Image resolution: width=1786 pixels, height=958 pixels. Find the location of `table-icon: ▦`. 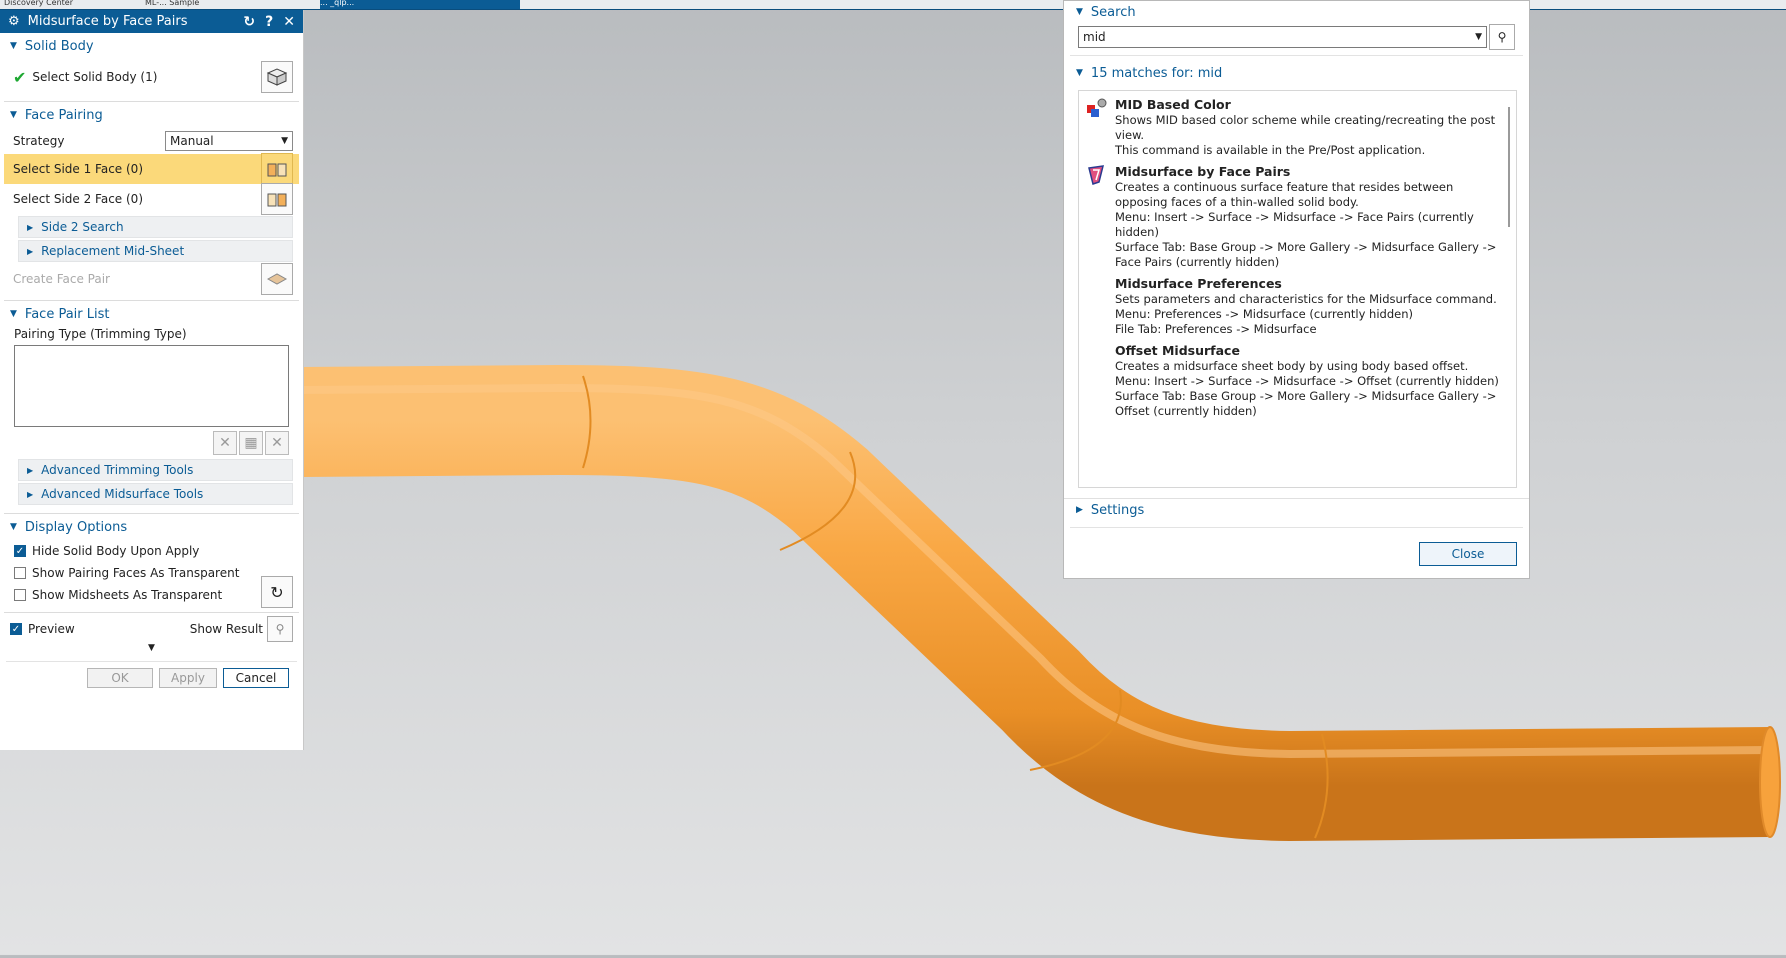

table-icon: ▦ is located at coordinates (251, 443).